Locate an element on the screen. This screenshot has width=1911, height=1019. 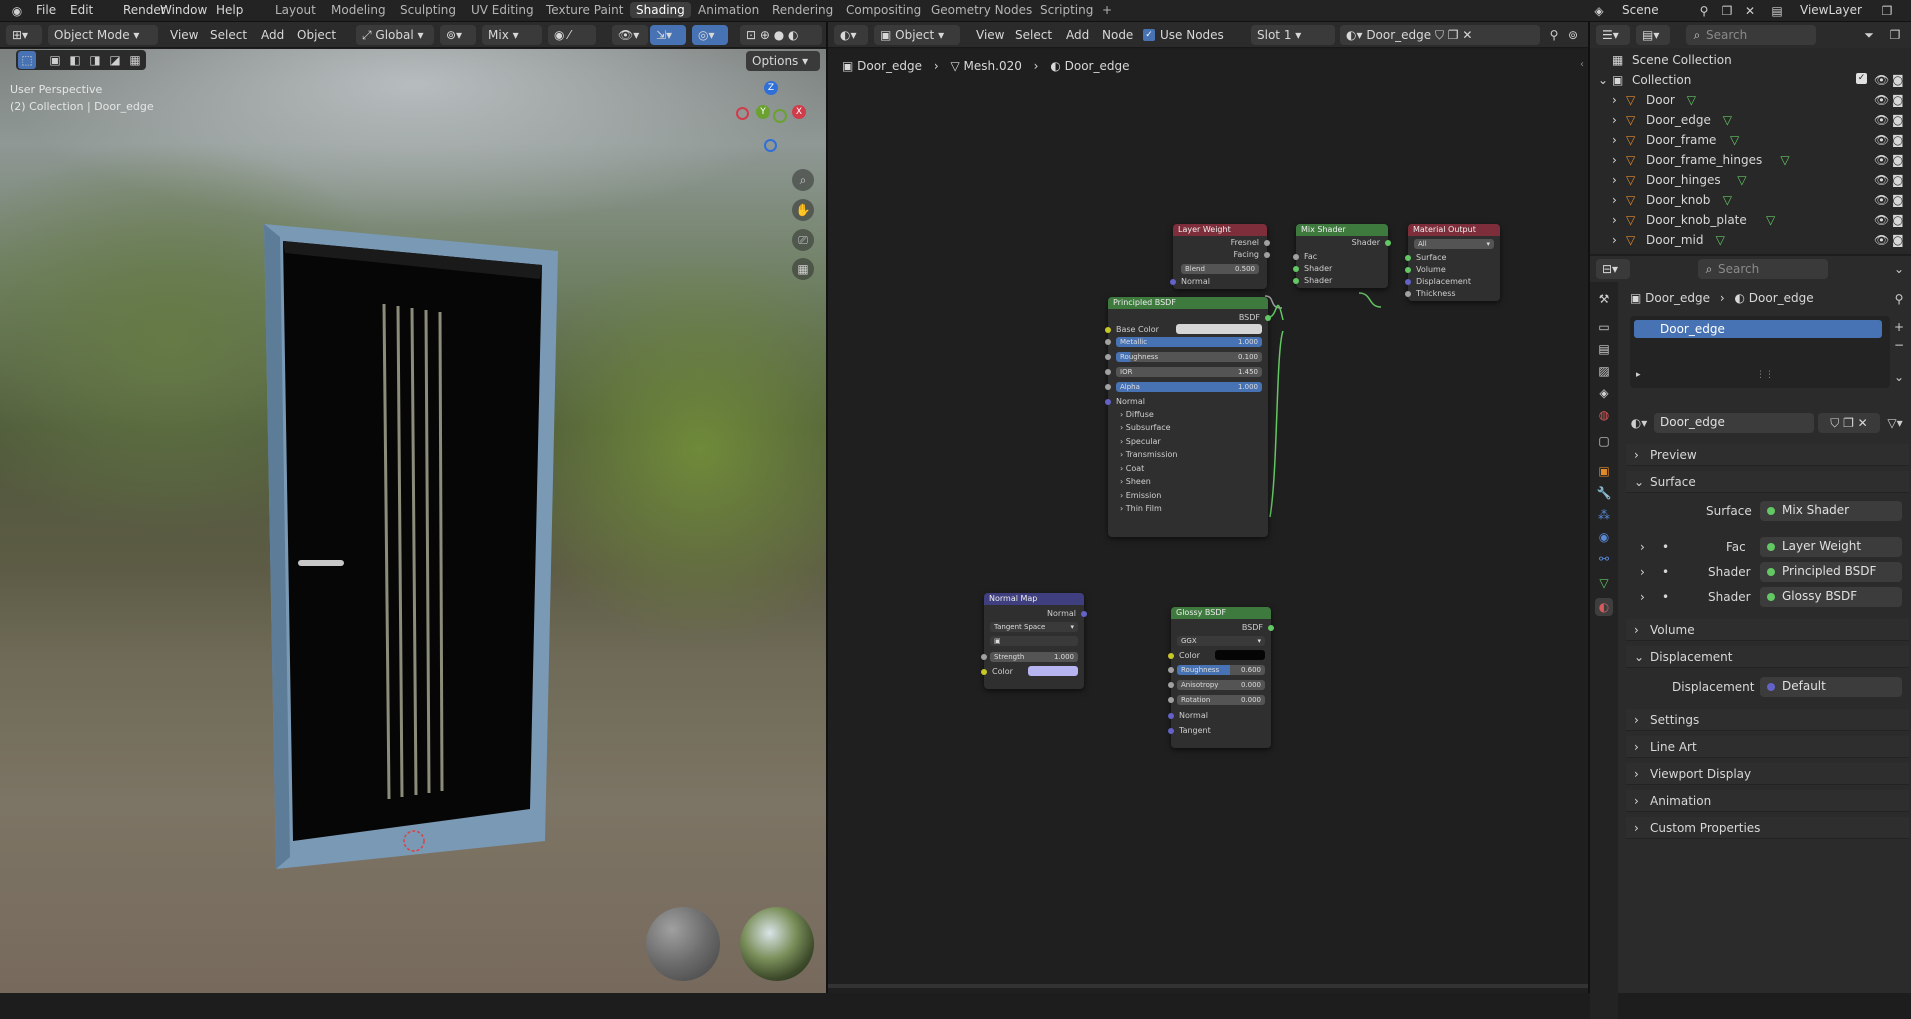
orientation-dropdown: ⤢ Global ▾ is located at coordinates (395, 35).